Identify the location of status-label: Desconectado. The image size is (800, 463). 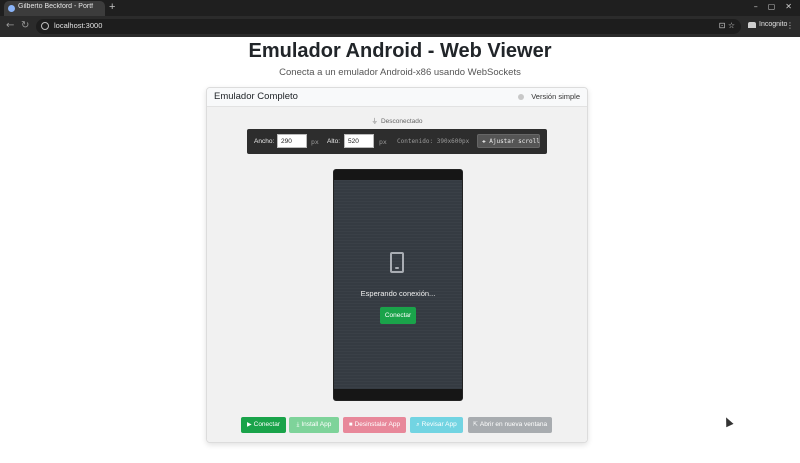
(401, 121).